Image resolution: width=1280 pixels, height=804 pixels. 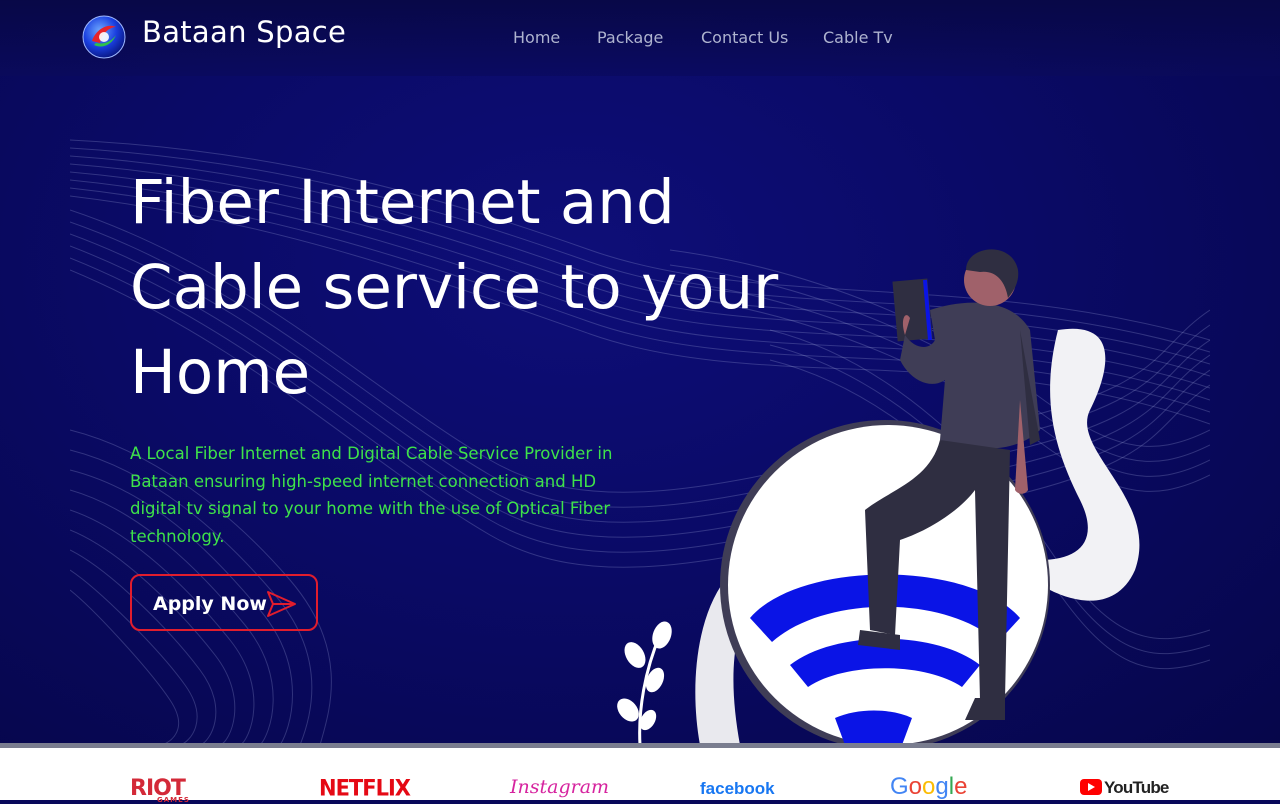 I want to click on globe-logo-icon, so click(x=104, y=37).